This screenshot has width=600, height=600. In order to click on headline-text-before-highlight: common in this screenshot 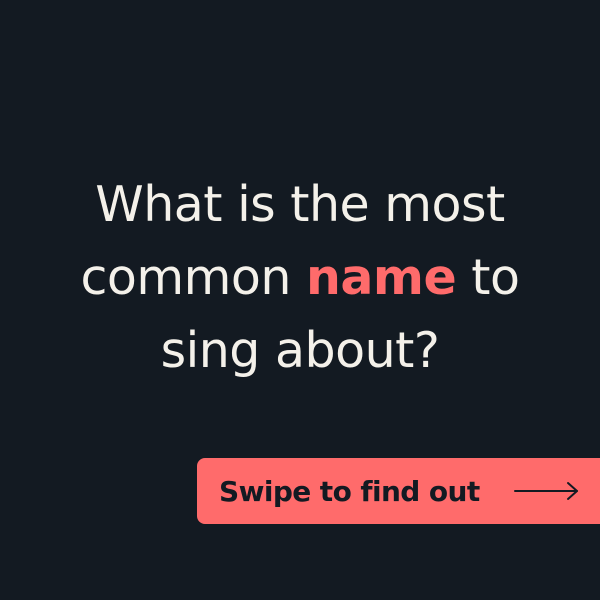, I will do `click(193, 277)`.